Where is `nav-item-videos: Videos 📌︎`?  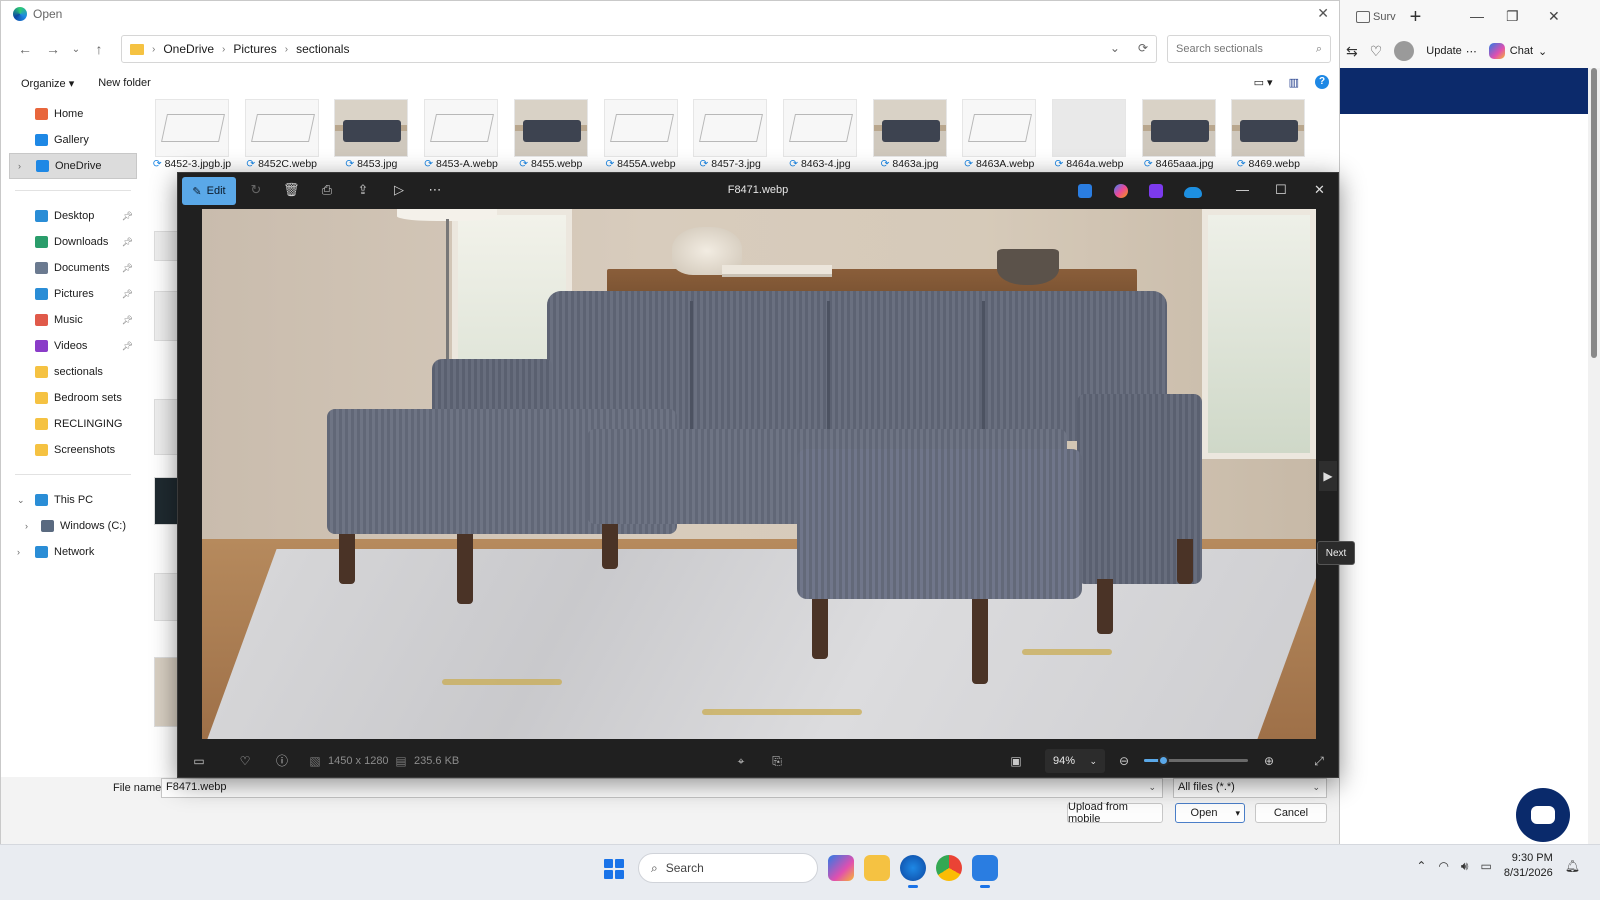 nav-item-videos: Videos 📌︎ is located at coordinates (73, 346).